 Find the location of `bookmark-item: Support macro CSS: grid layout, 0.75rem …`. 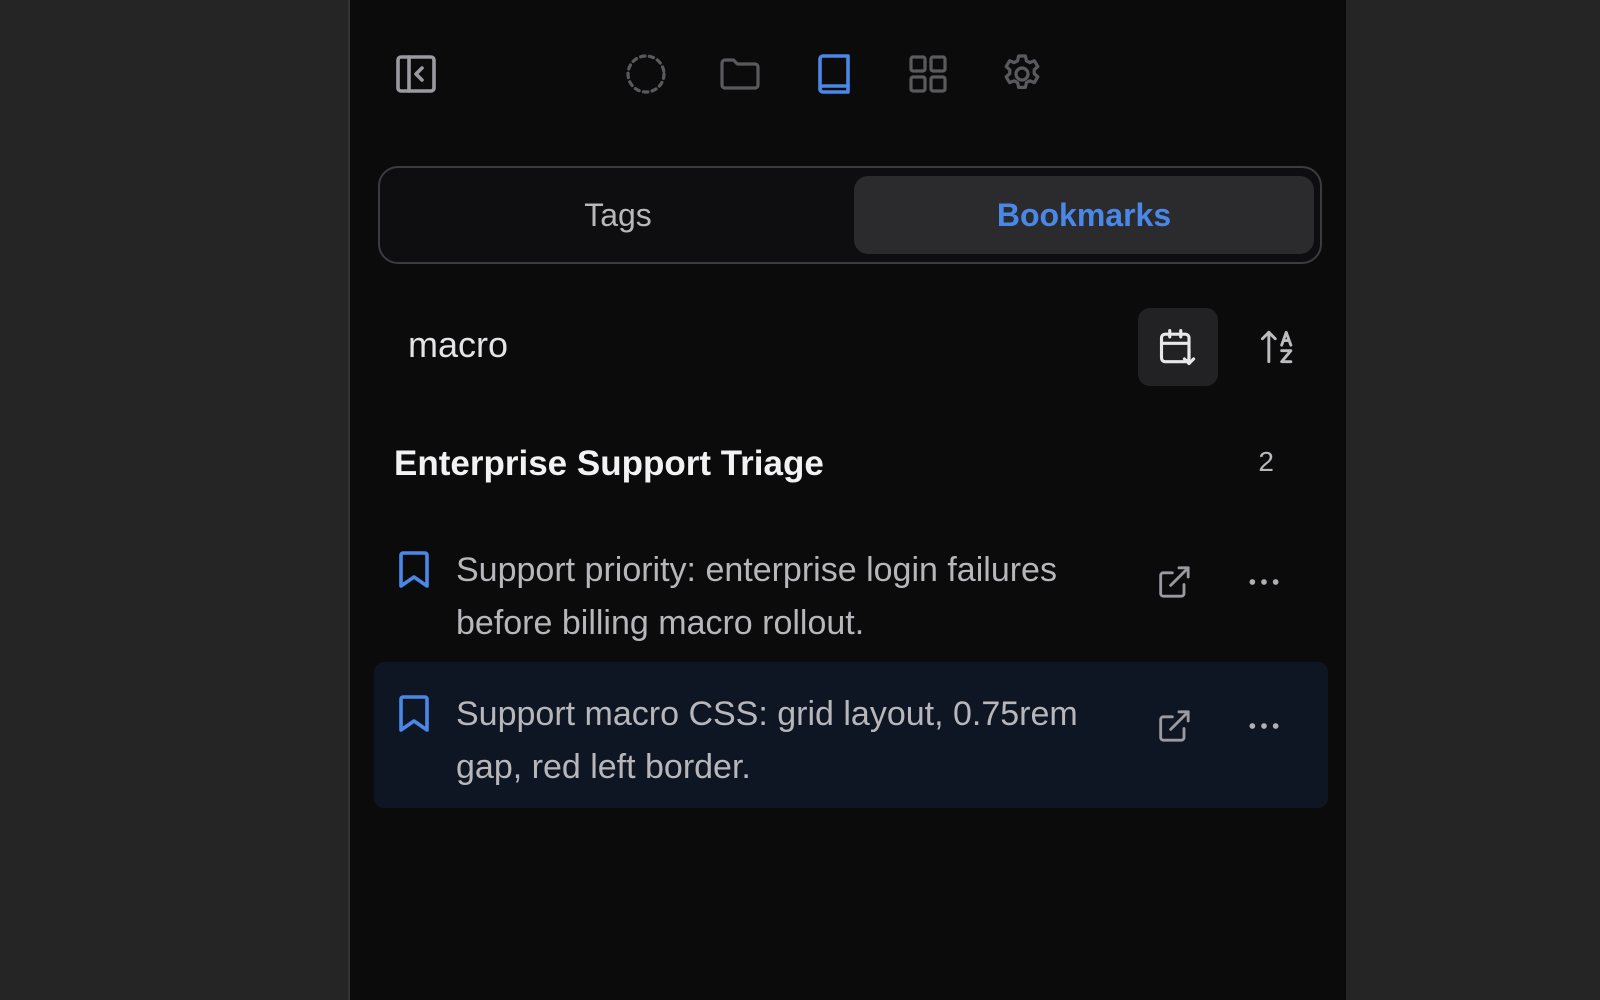

bookmark-item: Support macro CSS: grid layout, 0.75rem … is located at coordinates (851, 735).